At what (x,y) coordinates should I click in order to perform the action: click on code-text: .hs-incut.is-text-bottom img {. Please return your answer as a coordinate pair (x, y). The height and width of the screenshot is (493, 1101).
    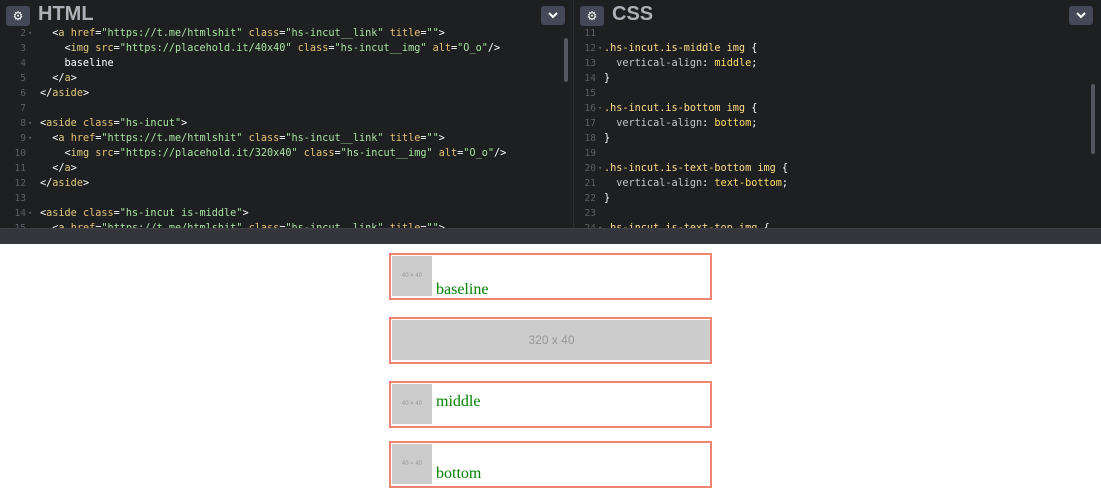
    Looking at the image, I should click on (696, 168).